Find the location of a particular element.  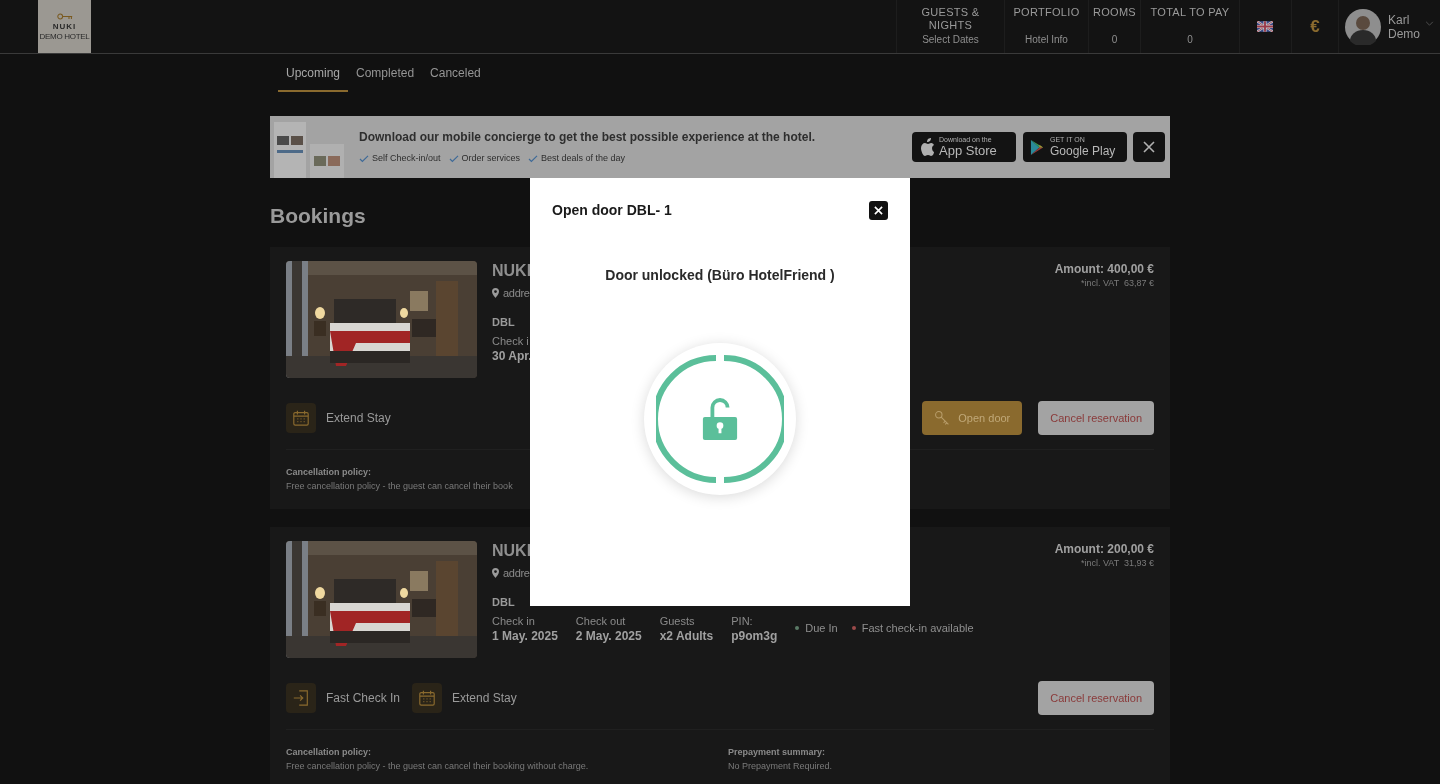

detail-label: Check i is located at coordinates (511, 341).